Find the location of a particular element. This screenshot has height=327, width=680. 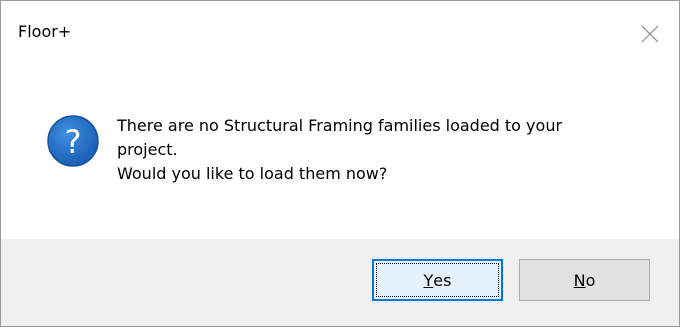

yes-button: Yes is located at coordinates (437, 280).